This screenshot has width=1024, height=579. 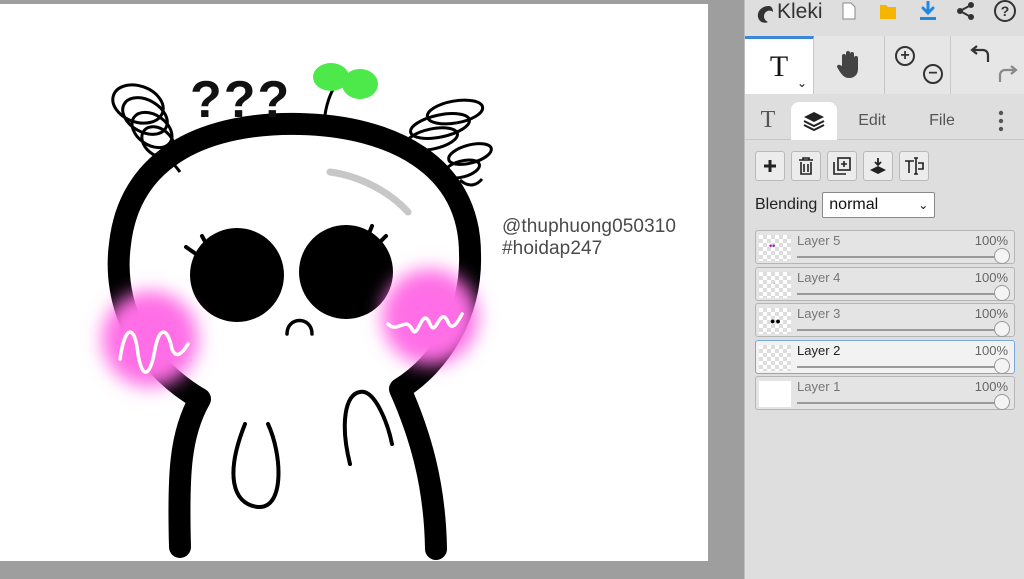 What do you see at coordinates (770, 166) in the screenshot?
I see `add-layer-icon` at bounding box center [770, 166].